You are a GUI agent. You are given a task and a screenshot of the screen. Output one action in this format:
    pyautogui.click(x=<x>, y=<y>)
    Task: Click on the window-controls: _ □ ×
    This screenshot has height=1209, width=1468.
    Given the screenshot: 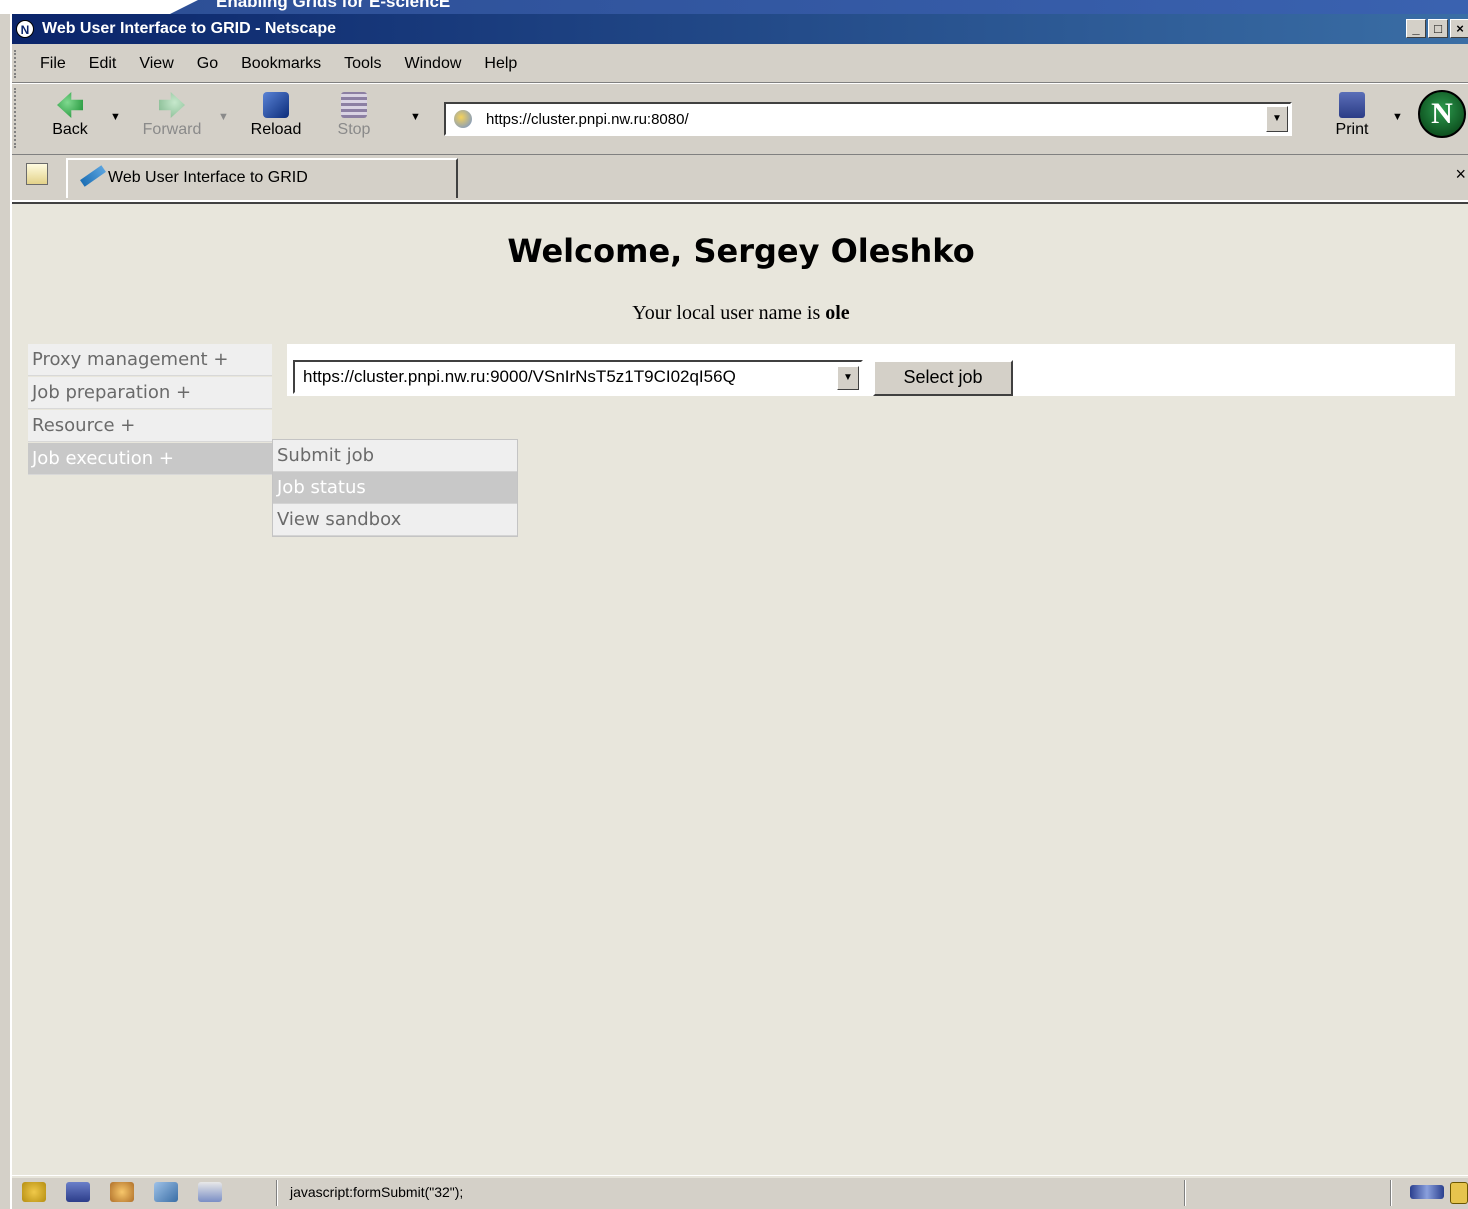 What is the action you would take?
    pyautogui.click(x=1437, y=28)
    